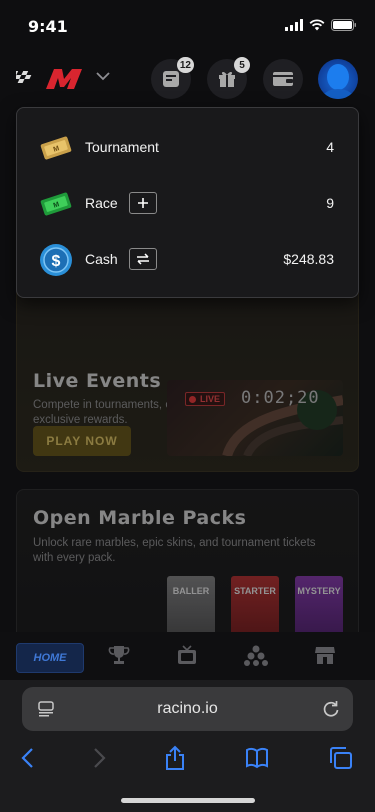  I want to click on pack-mystery-label: MYSTERY, so click(319, 591).